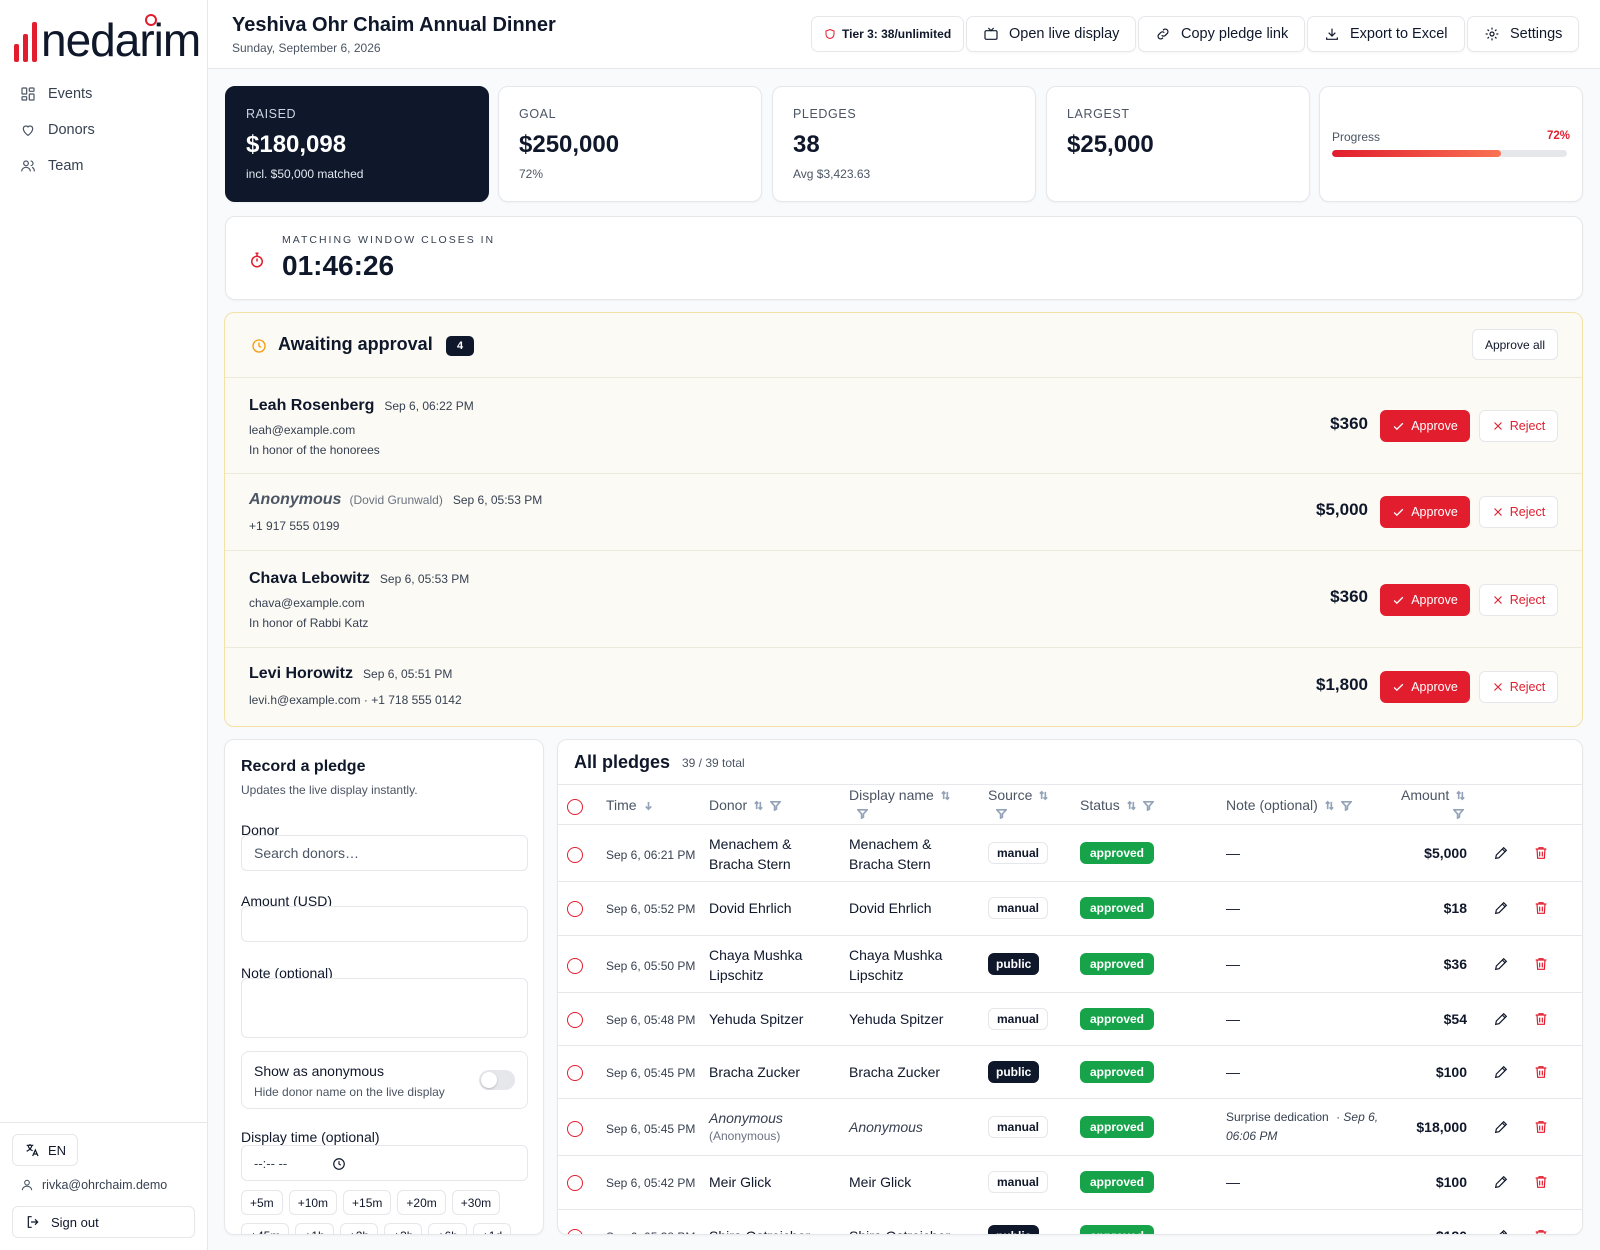 Image resolution: width=1600 pixels, height=1250 pixels. I want to click on approval-donor-name: Levi Horowitz Sep 6, 05:51 PM, so click(351, 673).